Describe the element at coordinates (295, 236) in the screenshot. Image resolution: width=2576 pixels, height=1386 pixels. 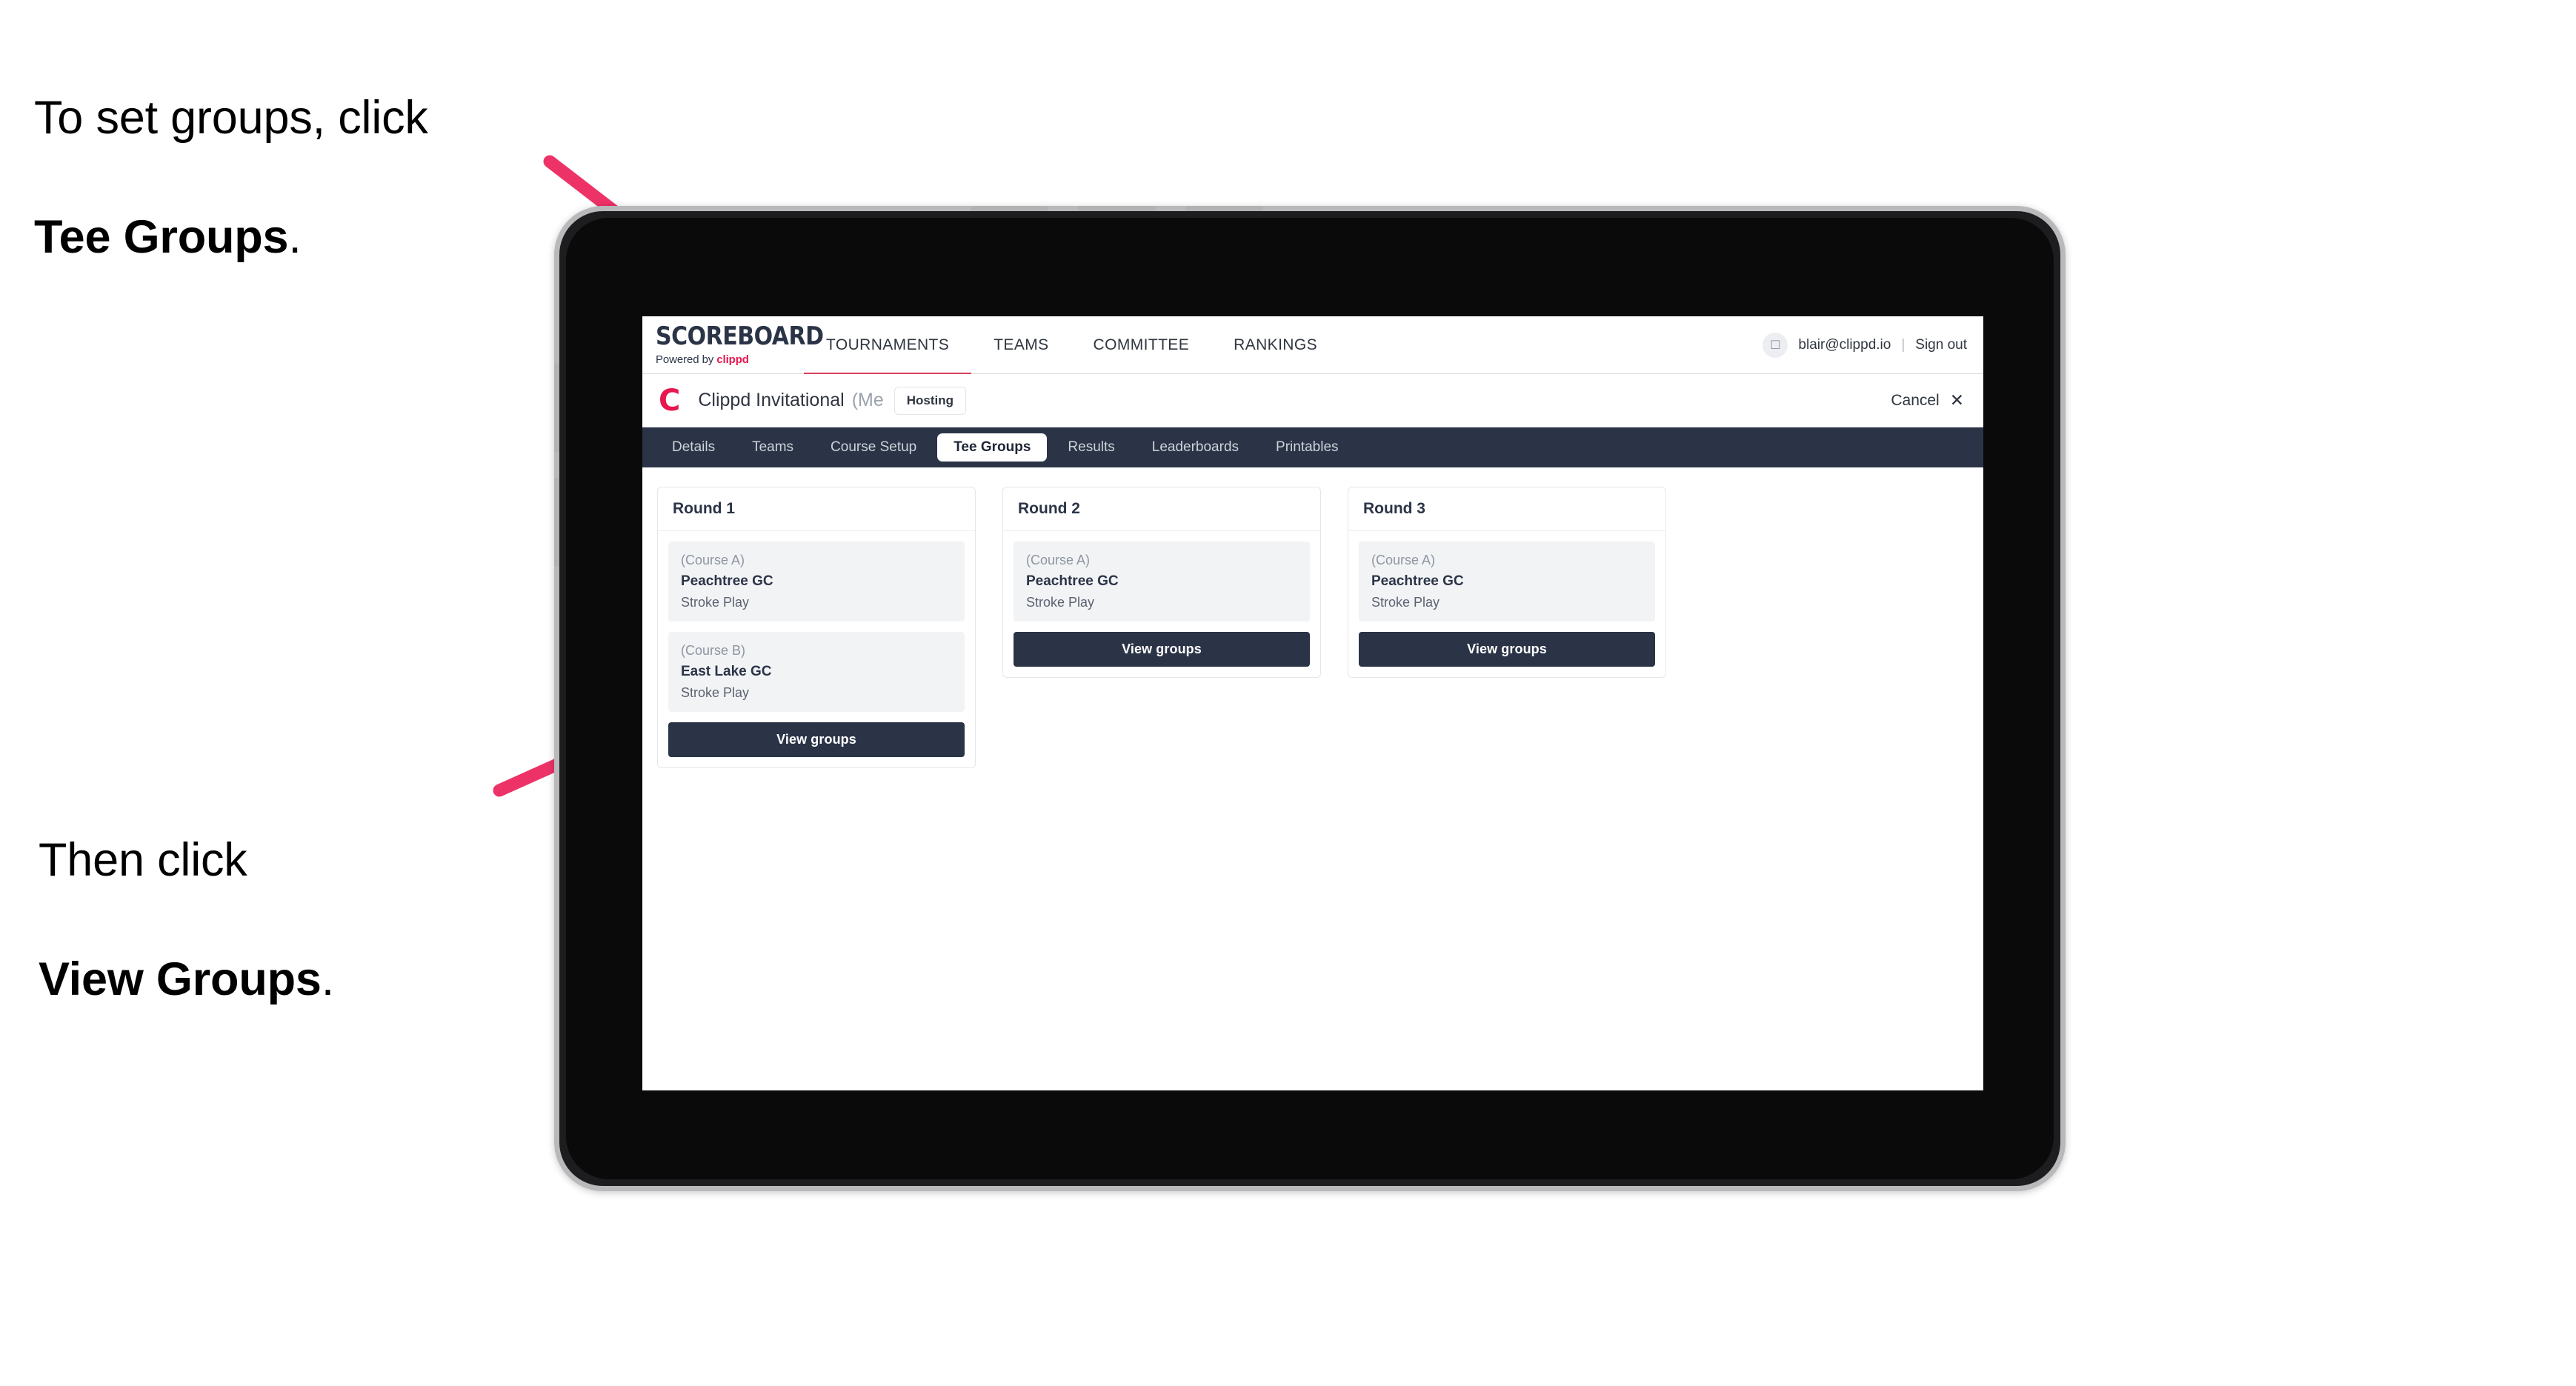
I see `callout-top-period: .` at that location.